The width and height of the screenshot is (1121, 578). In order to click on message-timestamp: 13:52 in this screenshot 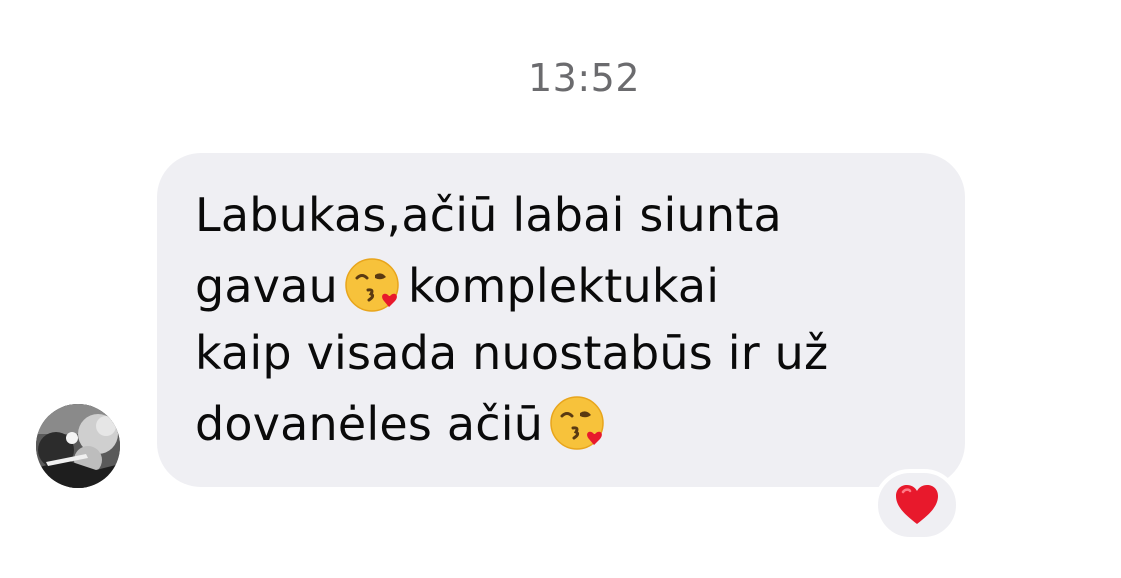, I will do `click(583, 78)`.